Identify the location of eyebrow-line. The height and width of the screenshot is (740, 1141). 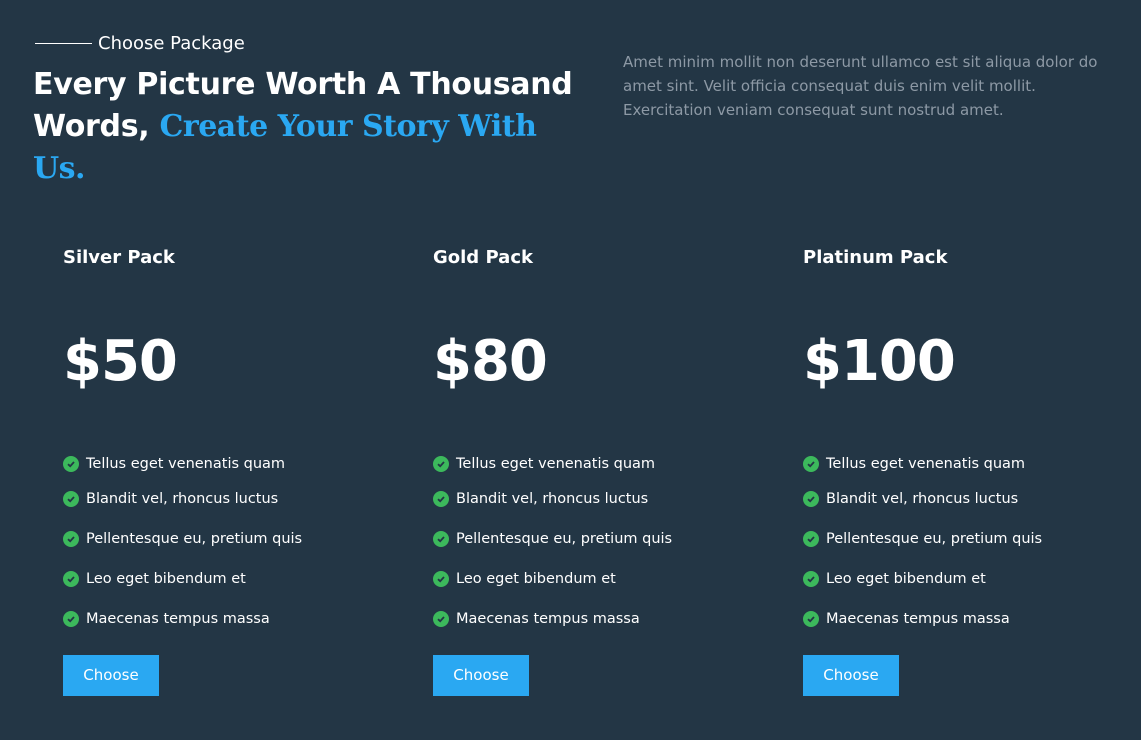
(63, 43).